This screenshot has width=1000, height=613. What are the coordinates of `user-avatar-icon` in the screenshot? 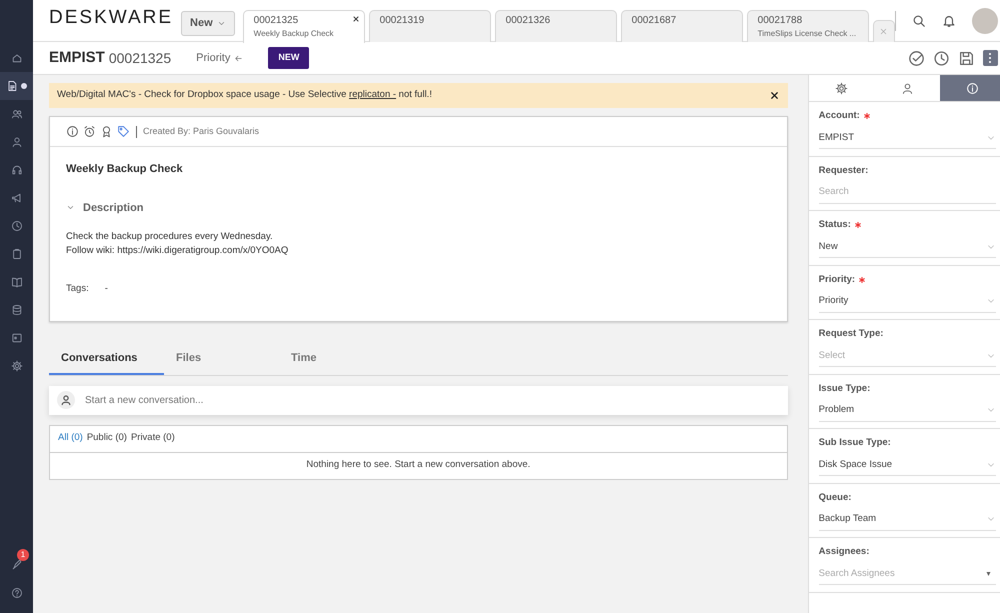 It's located at (66, 400).